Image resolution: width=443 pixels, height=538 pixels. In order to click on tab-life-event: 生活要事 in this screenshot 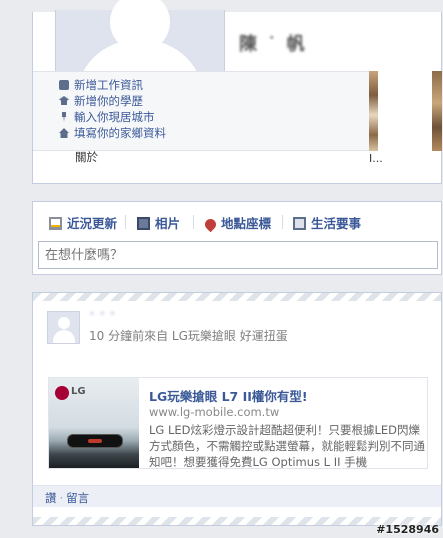, I will do `click(327, 222)`.